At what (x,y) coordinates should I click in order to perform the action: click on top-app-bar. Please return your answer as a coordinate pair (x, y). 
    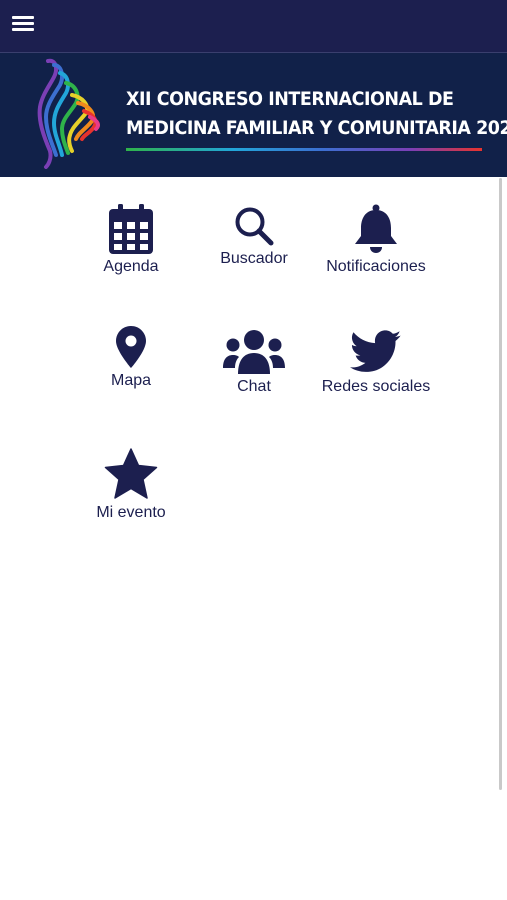
    Looking at the image, I should click on (253, 26).